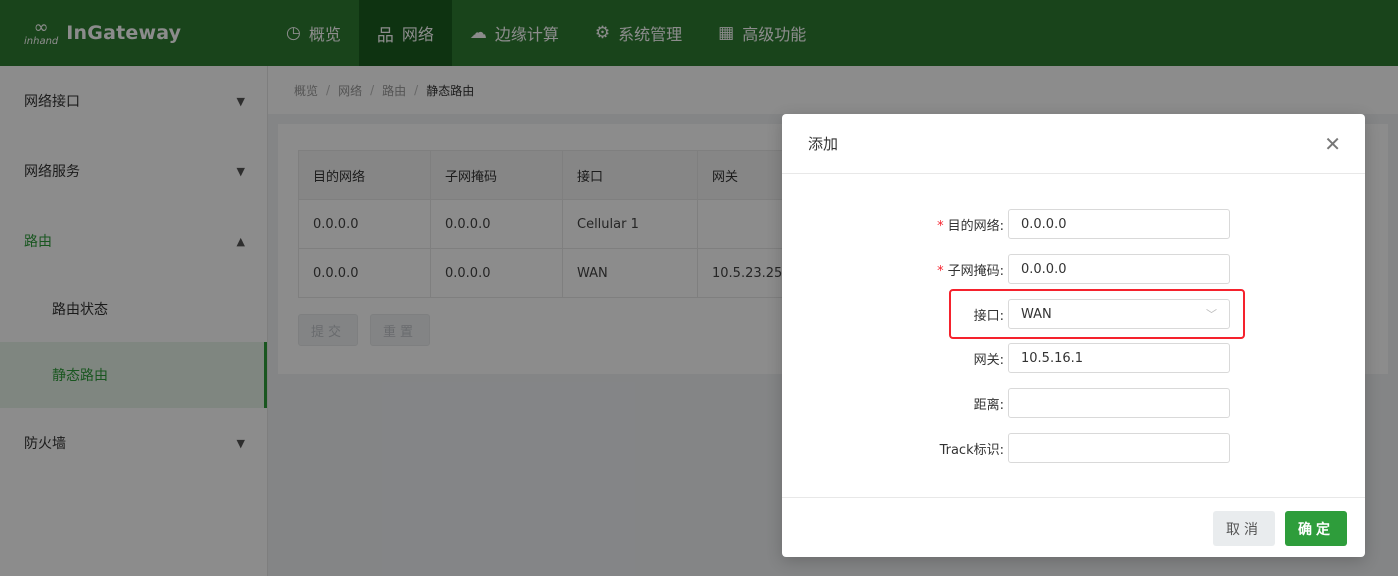  What do you see at coordinates (1244, 528) in the screenshot?
I see `cancel-button: 取消` at bounding box center [1244, 528].